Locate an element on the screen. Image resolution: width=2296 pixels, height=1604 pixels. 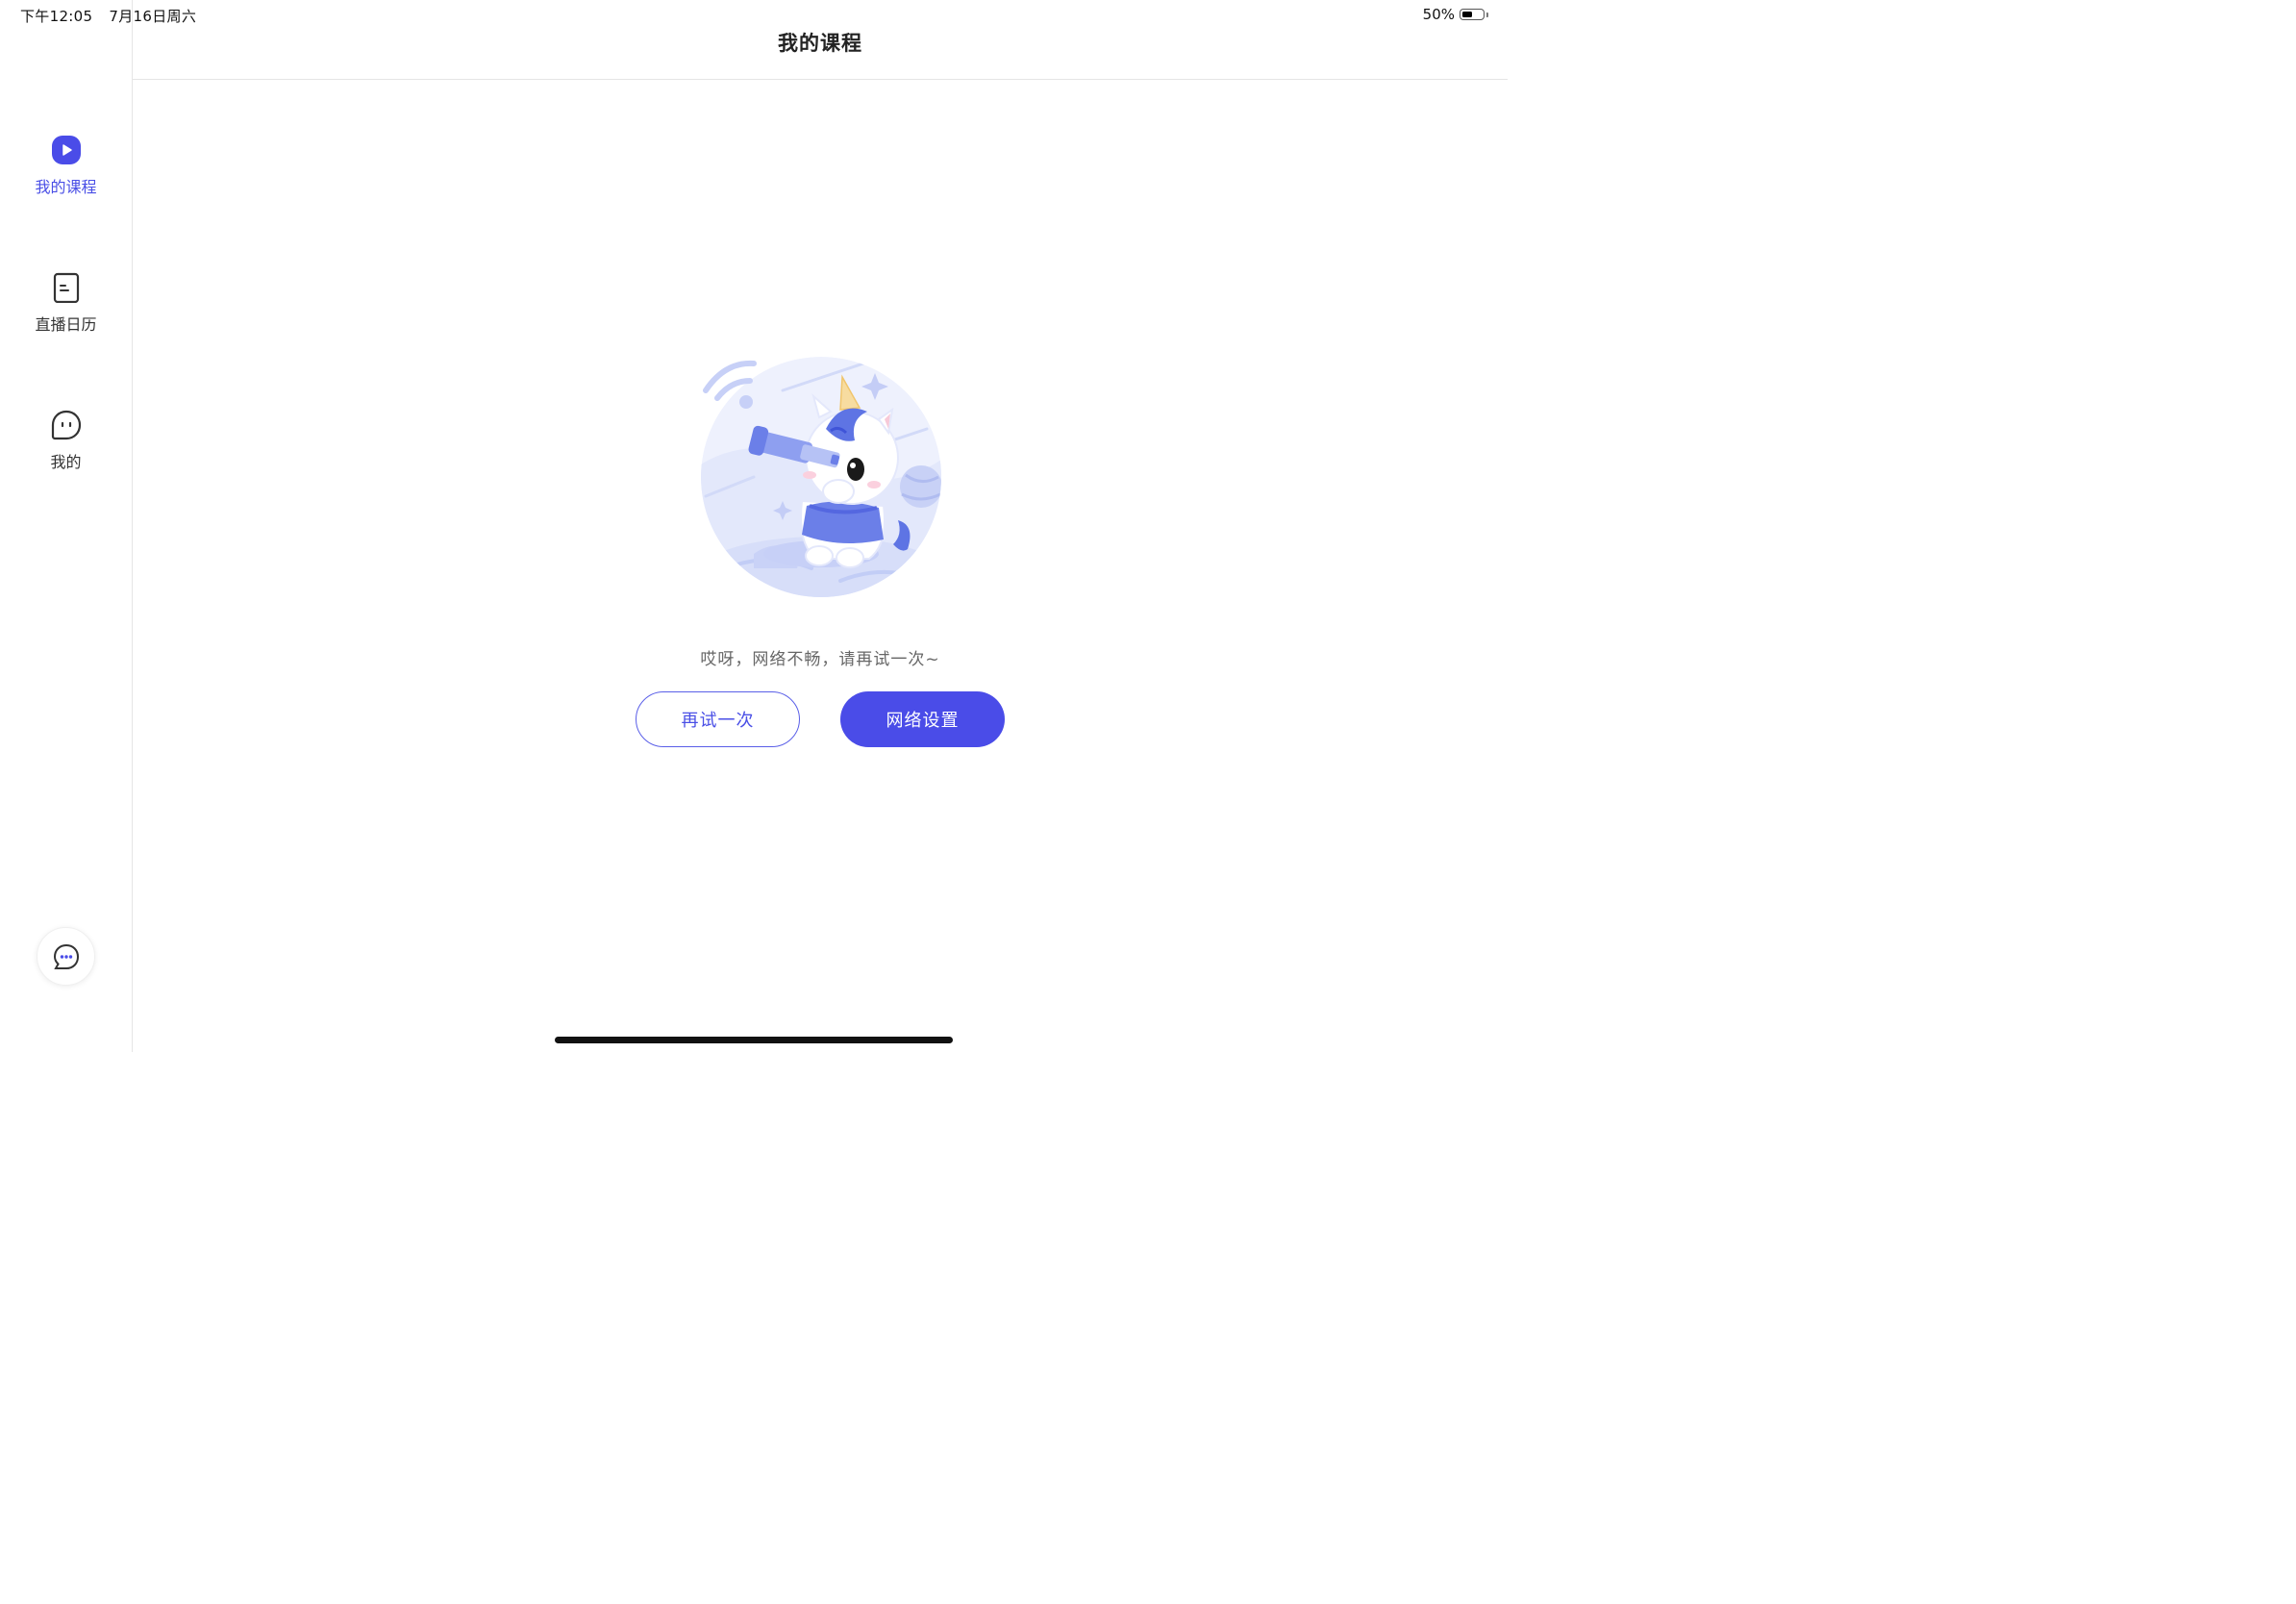
sidebar-item-label: 直播日历 is located at coordinates (66, 324).